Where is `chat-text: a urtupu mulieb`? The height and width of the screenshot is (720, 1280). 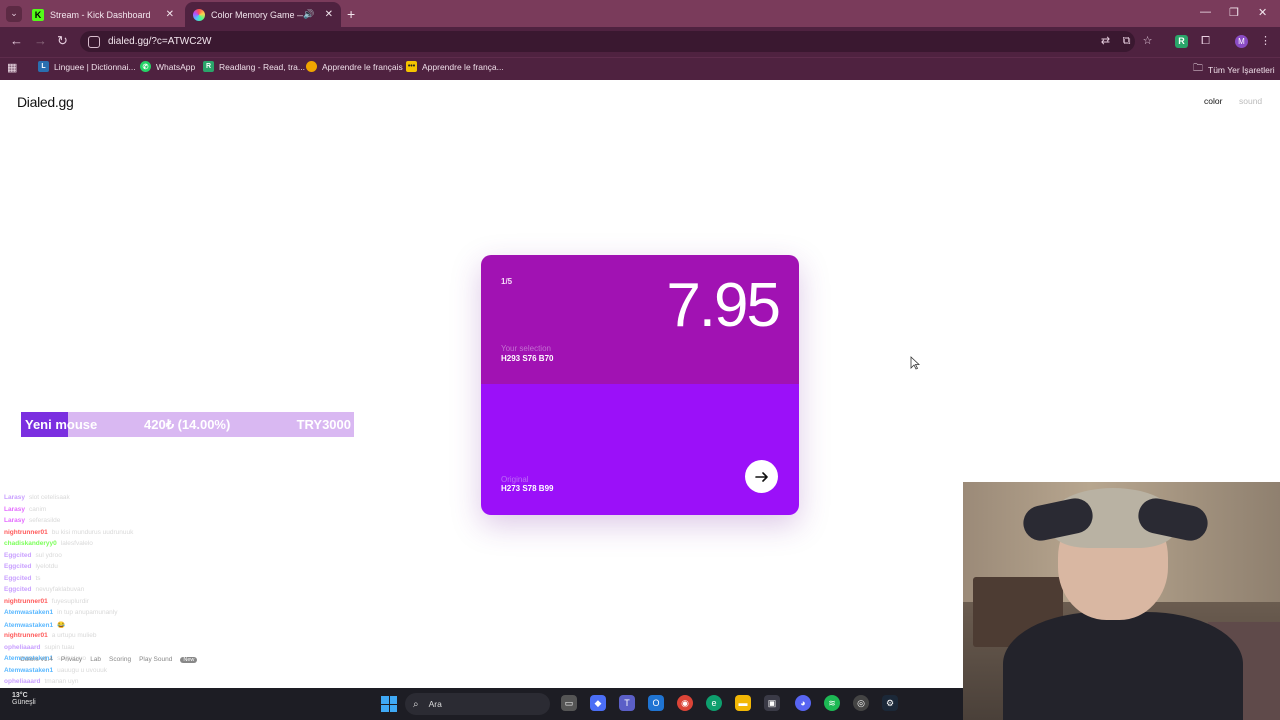
chat-text: a urtupu mulieb is located at coordinates (74, 635).